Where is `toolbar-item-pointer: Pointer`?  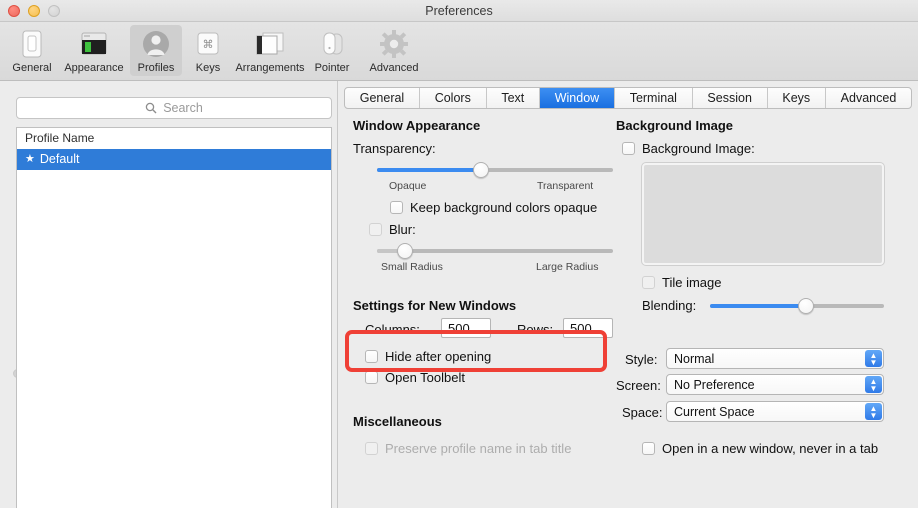
toolbar-item-pointer: Pointer is located at coordinates (332, 50).